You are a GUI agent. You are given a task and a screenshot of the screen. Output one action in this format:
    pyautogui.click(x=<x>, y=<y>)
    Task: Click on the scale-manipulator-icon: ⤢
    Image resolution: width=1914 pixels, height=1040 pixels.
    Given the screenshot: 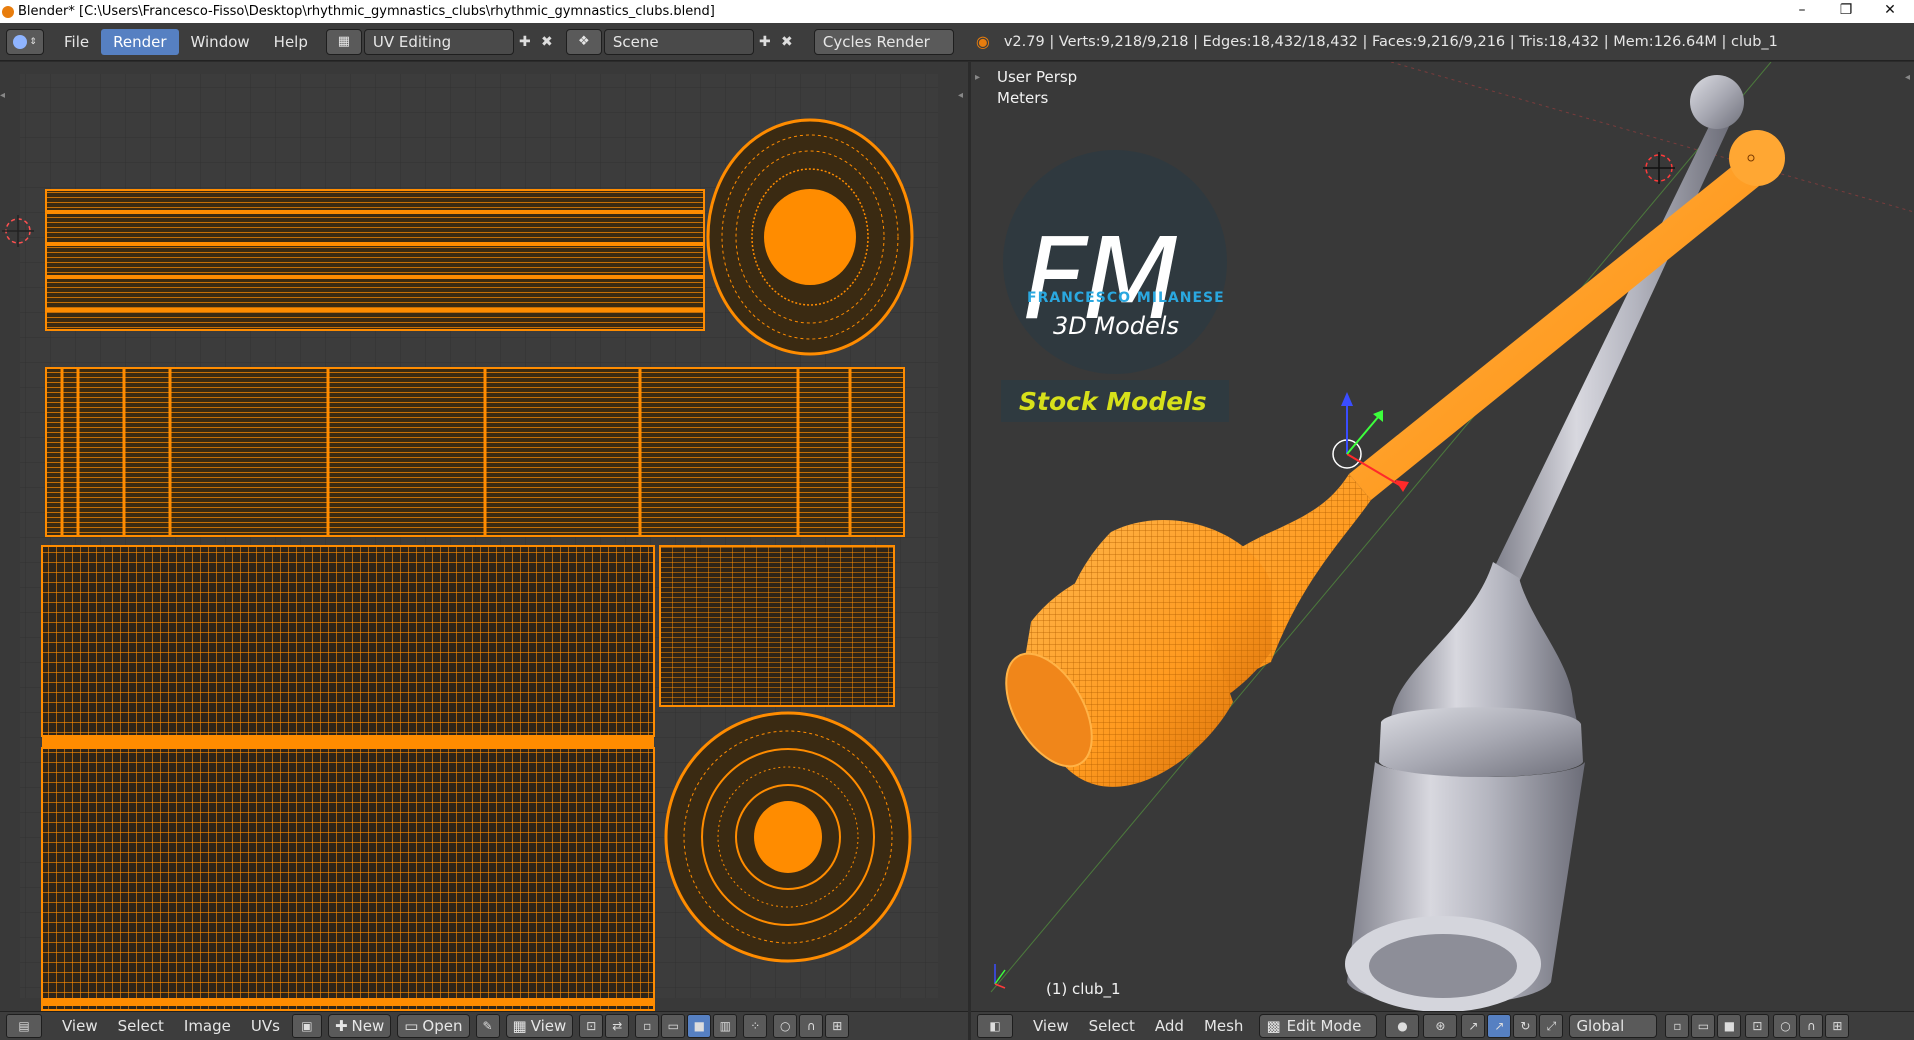 What is the action you would take?
    pyautogui.click(x=1551, y=1026)
    